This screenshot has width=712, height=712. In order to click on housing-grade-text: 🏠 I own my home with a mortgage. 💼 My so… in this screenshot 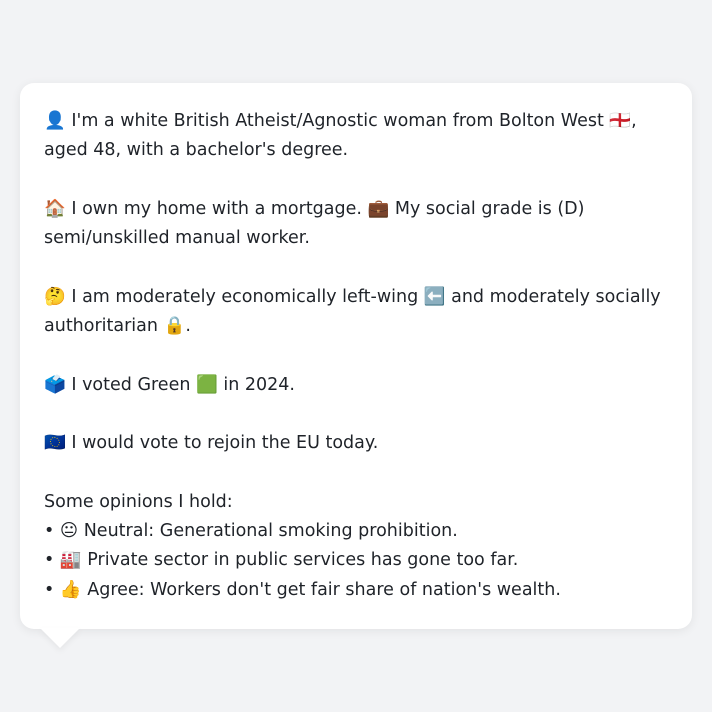, I will do `click(314, 223)`.